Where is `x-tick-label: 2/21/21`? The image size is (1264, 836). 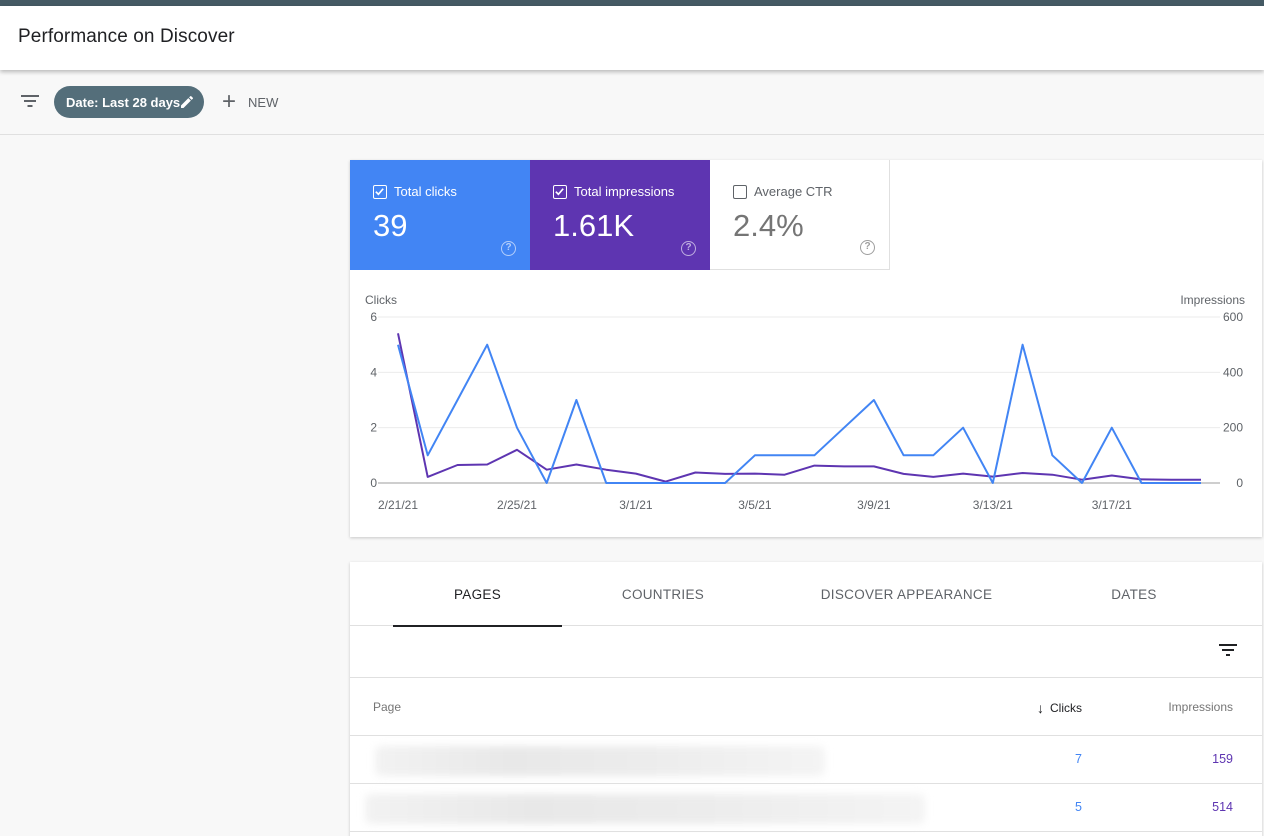
x-tick-label: 2/21/21 is located at coordinates (398, 505).